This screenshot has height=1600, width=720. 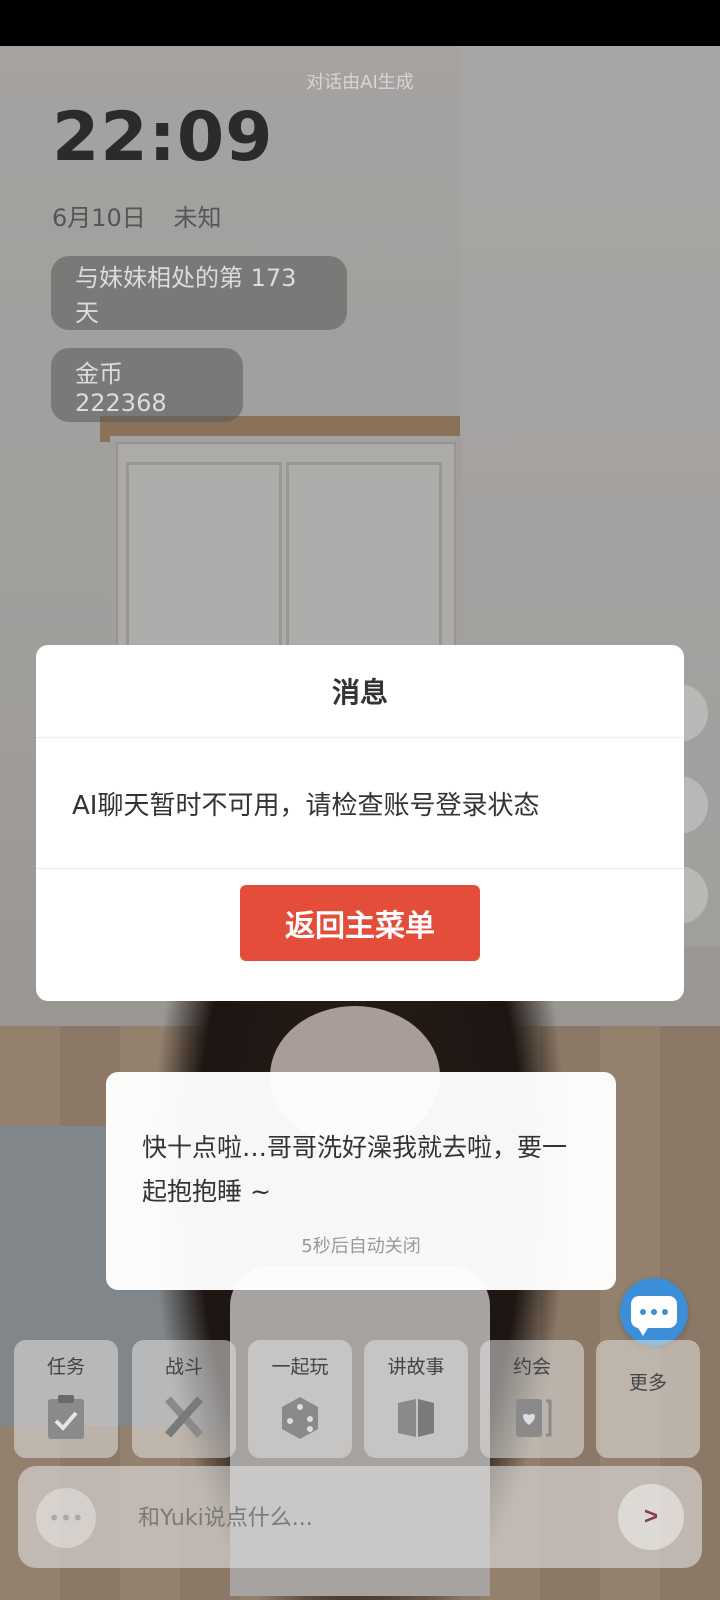 What do you see at coordinates (184, 1417) in the screenshot?
I see `crossed-swords-icon` at bounding box center [184, 1417].